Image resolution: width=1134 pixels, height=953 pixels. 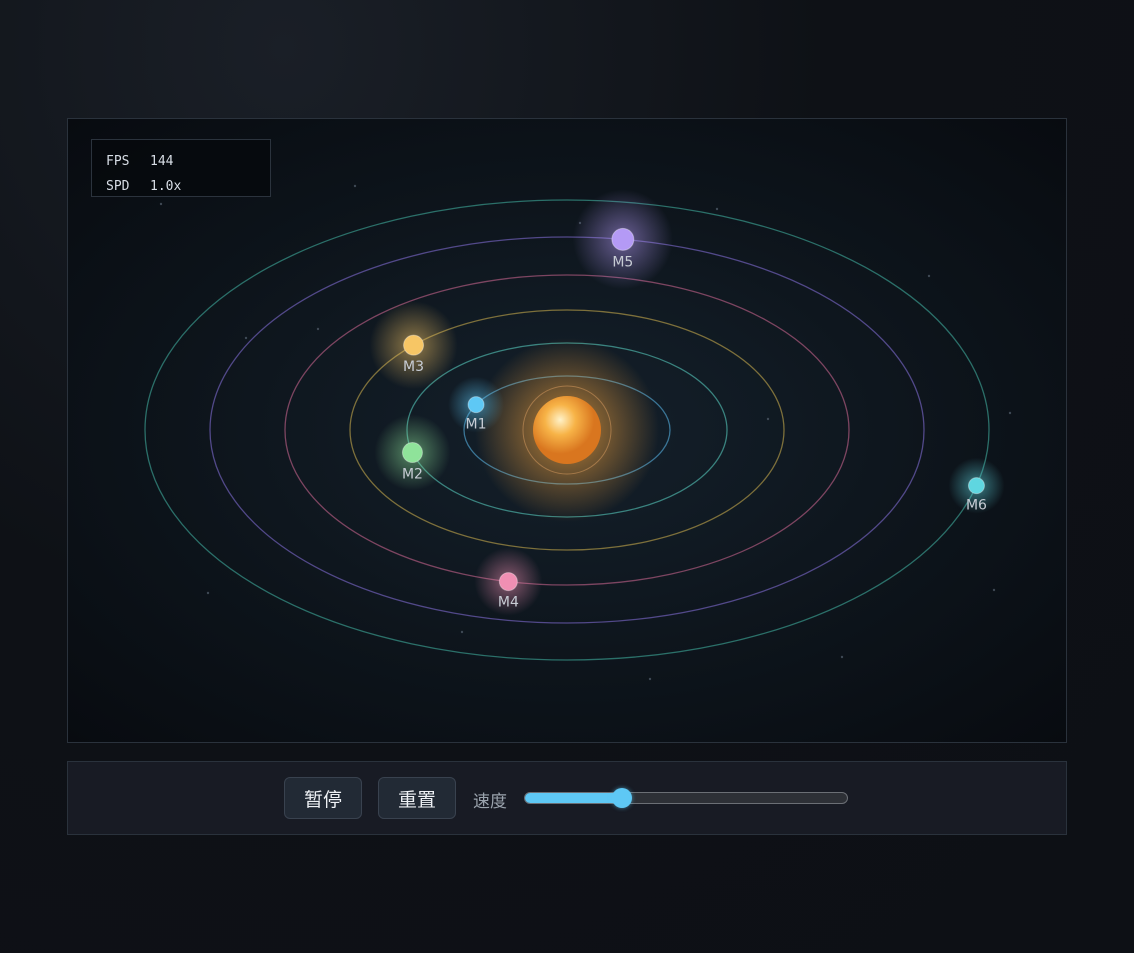 I want to click on pause-button: 暂停, so click(x=323, y=798).